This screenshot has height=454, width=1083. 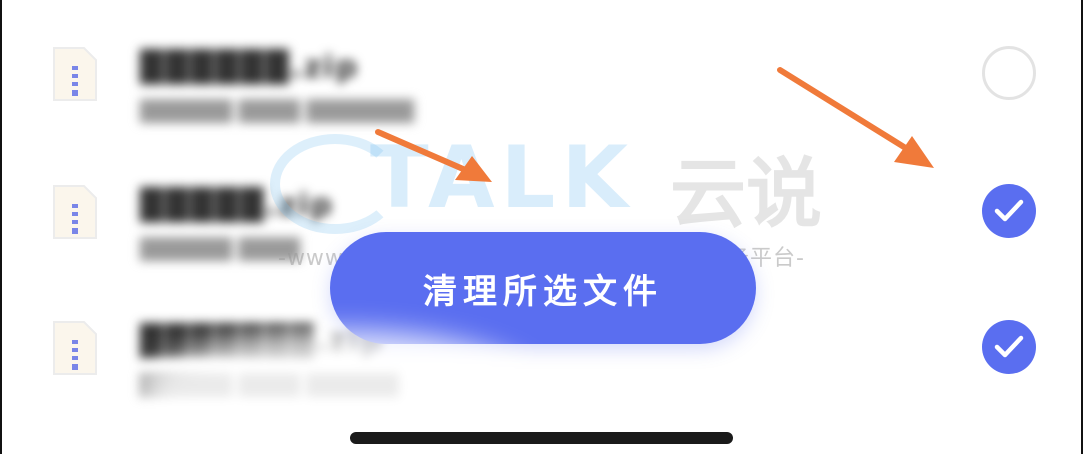 What do you see at coordinates (277, 86) in the screenshot?
I see `file-info: ██████.zip ██████ ████ ███████` at bounding box center [277, 86].